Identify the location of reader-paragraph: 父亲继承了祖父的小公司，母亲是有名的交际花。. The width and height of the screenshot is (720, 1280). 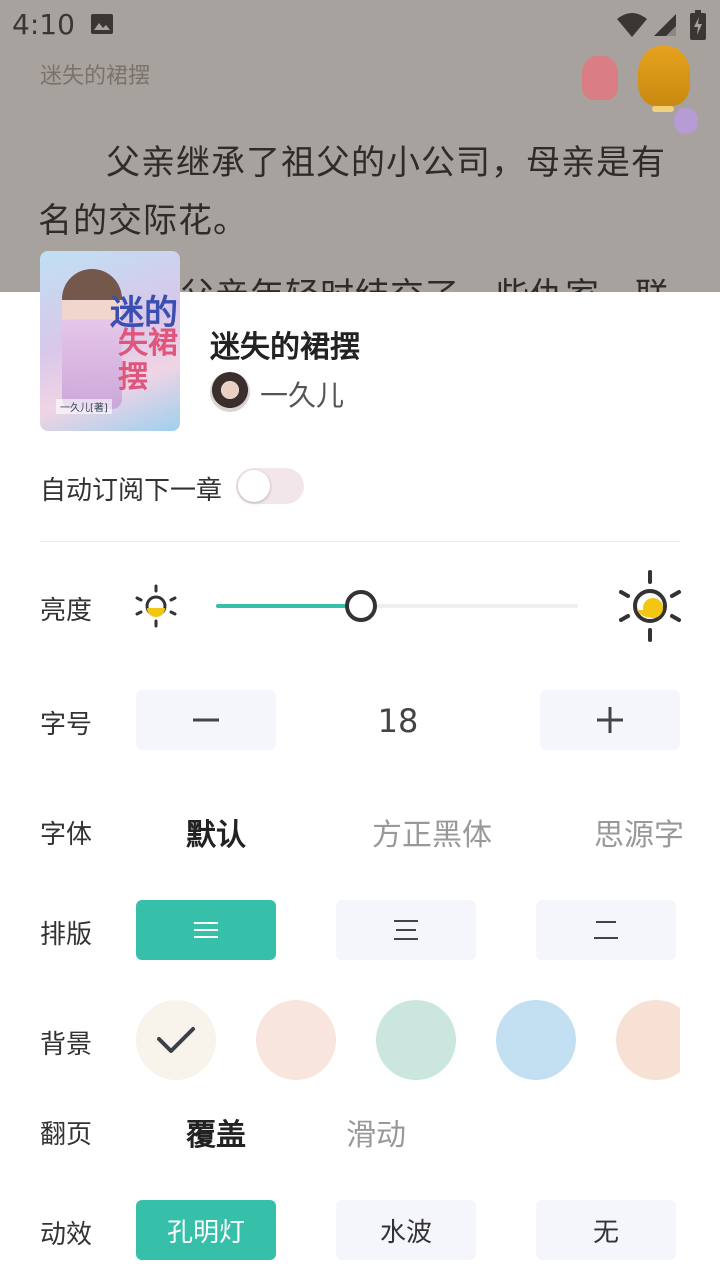
(363, 192).